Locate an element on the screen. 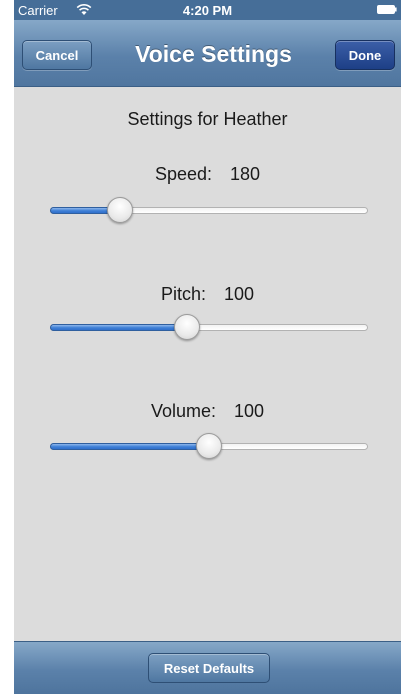 Image resolution: width=401 pixels, height=694 pixels. bottom-toolbar: Reset Defaults is located at coordinates (207, 667).